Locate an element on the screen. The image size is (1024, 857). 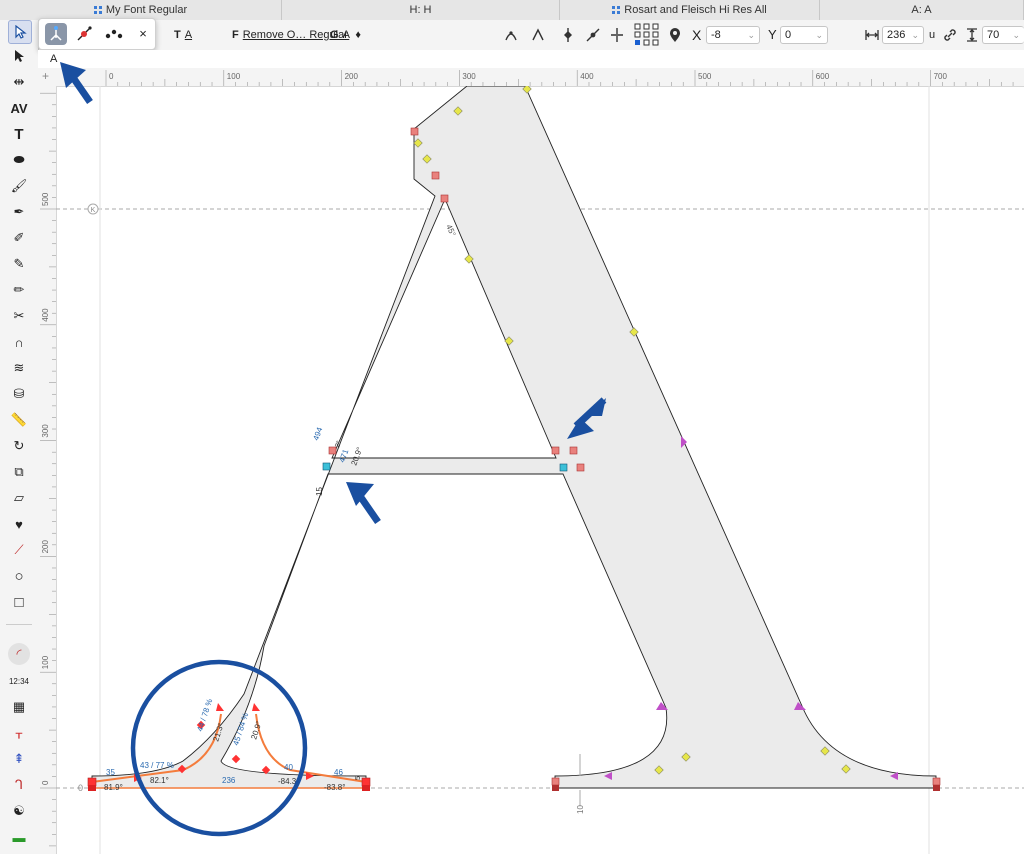
node-foot-right-left-base is located at coordinates (555, 788).